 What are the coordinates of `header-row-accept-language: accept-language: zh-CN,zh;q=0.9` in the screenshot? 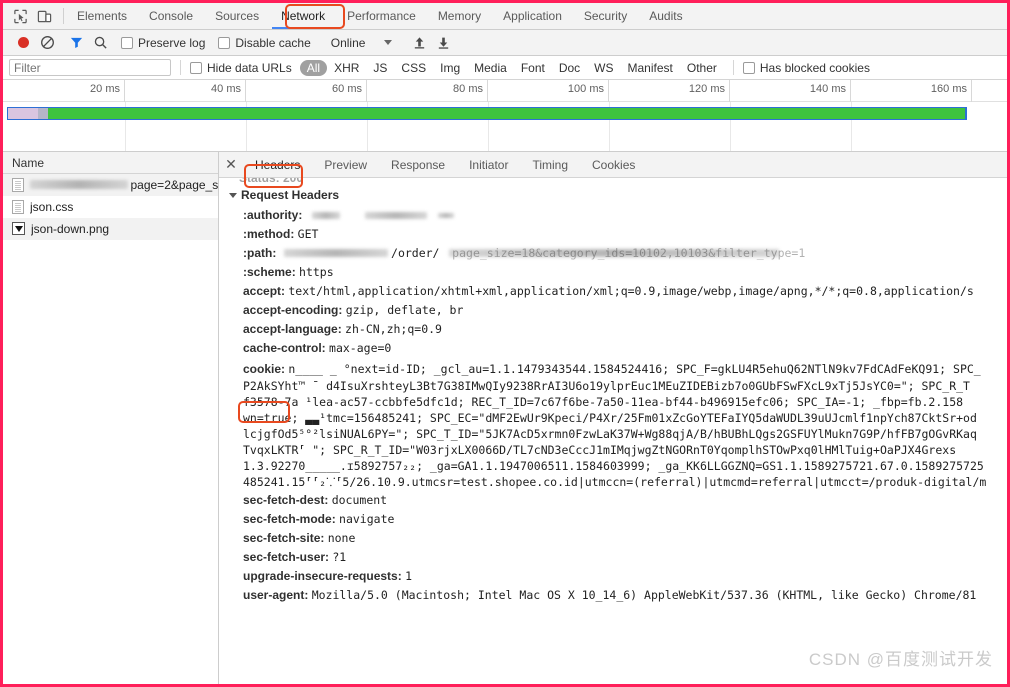 It's located at (618, 328).